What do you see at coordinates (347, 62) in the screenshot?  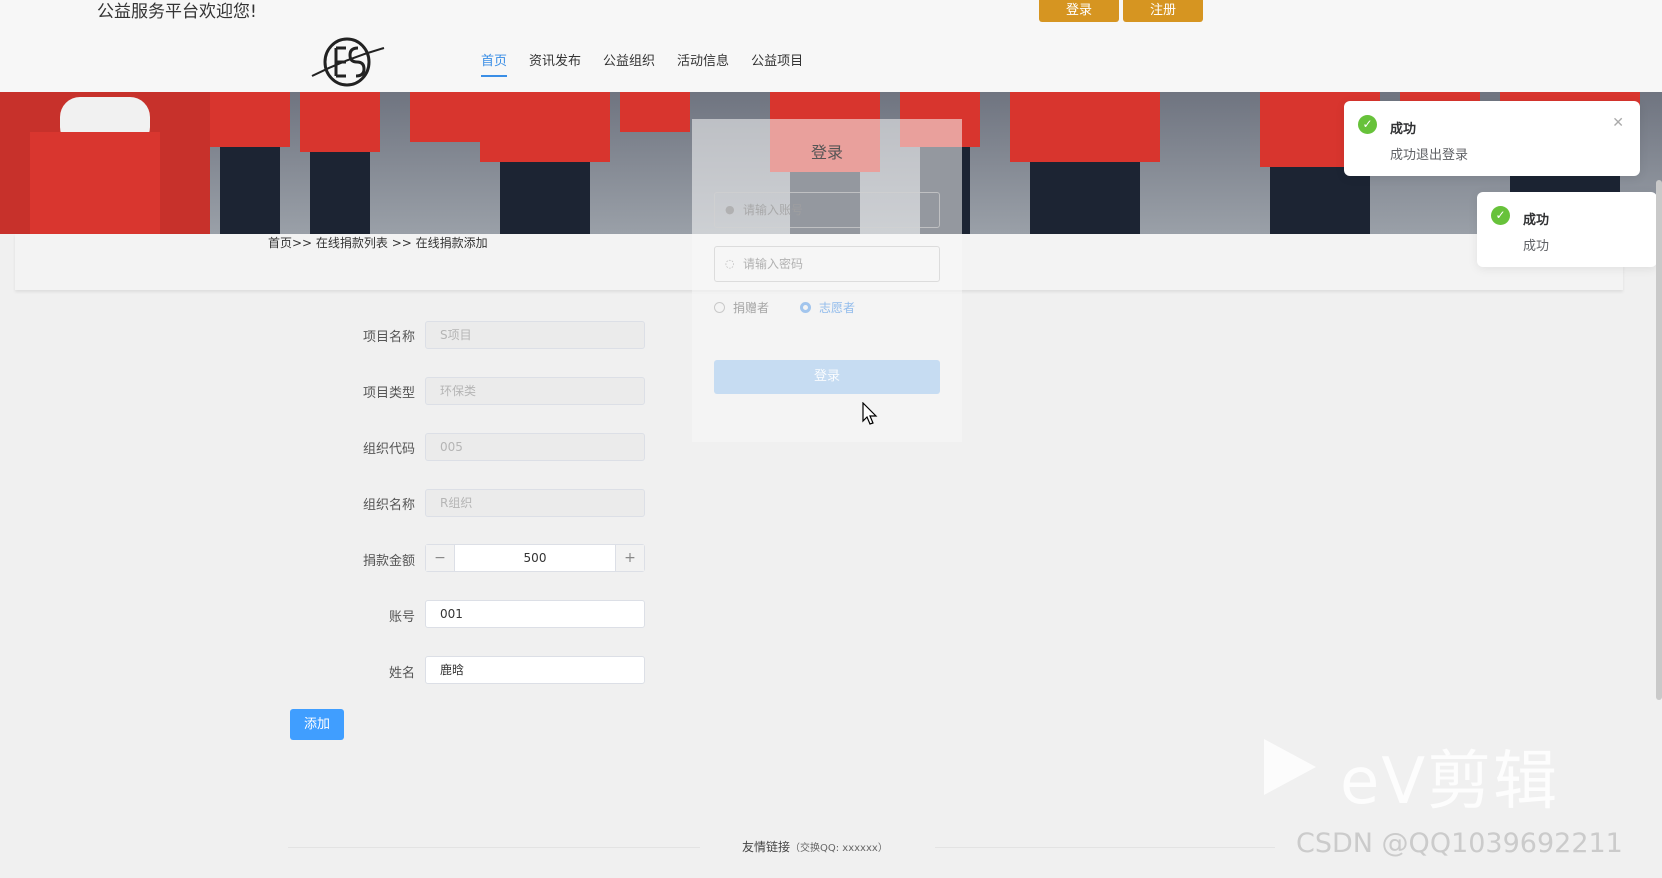 I see `site-logo` at bounding box center [347, 62].